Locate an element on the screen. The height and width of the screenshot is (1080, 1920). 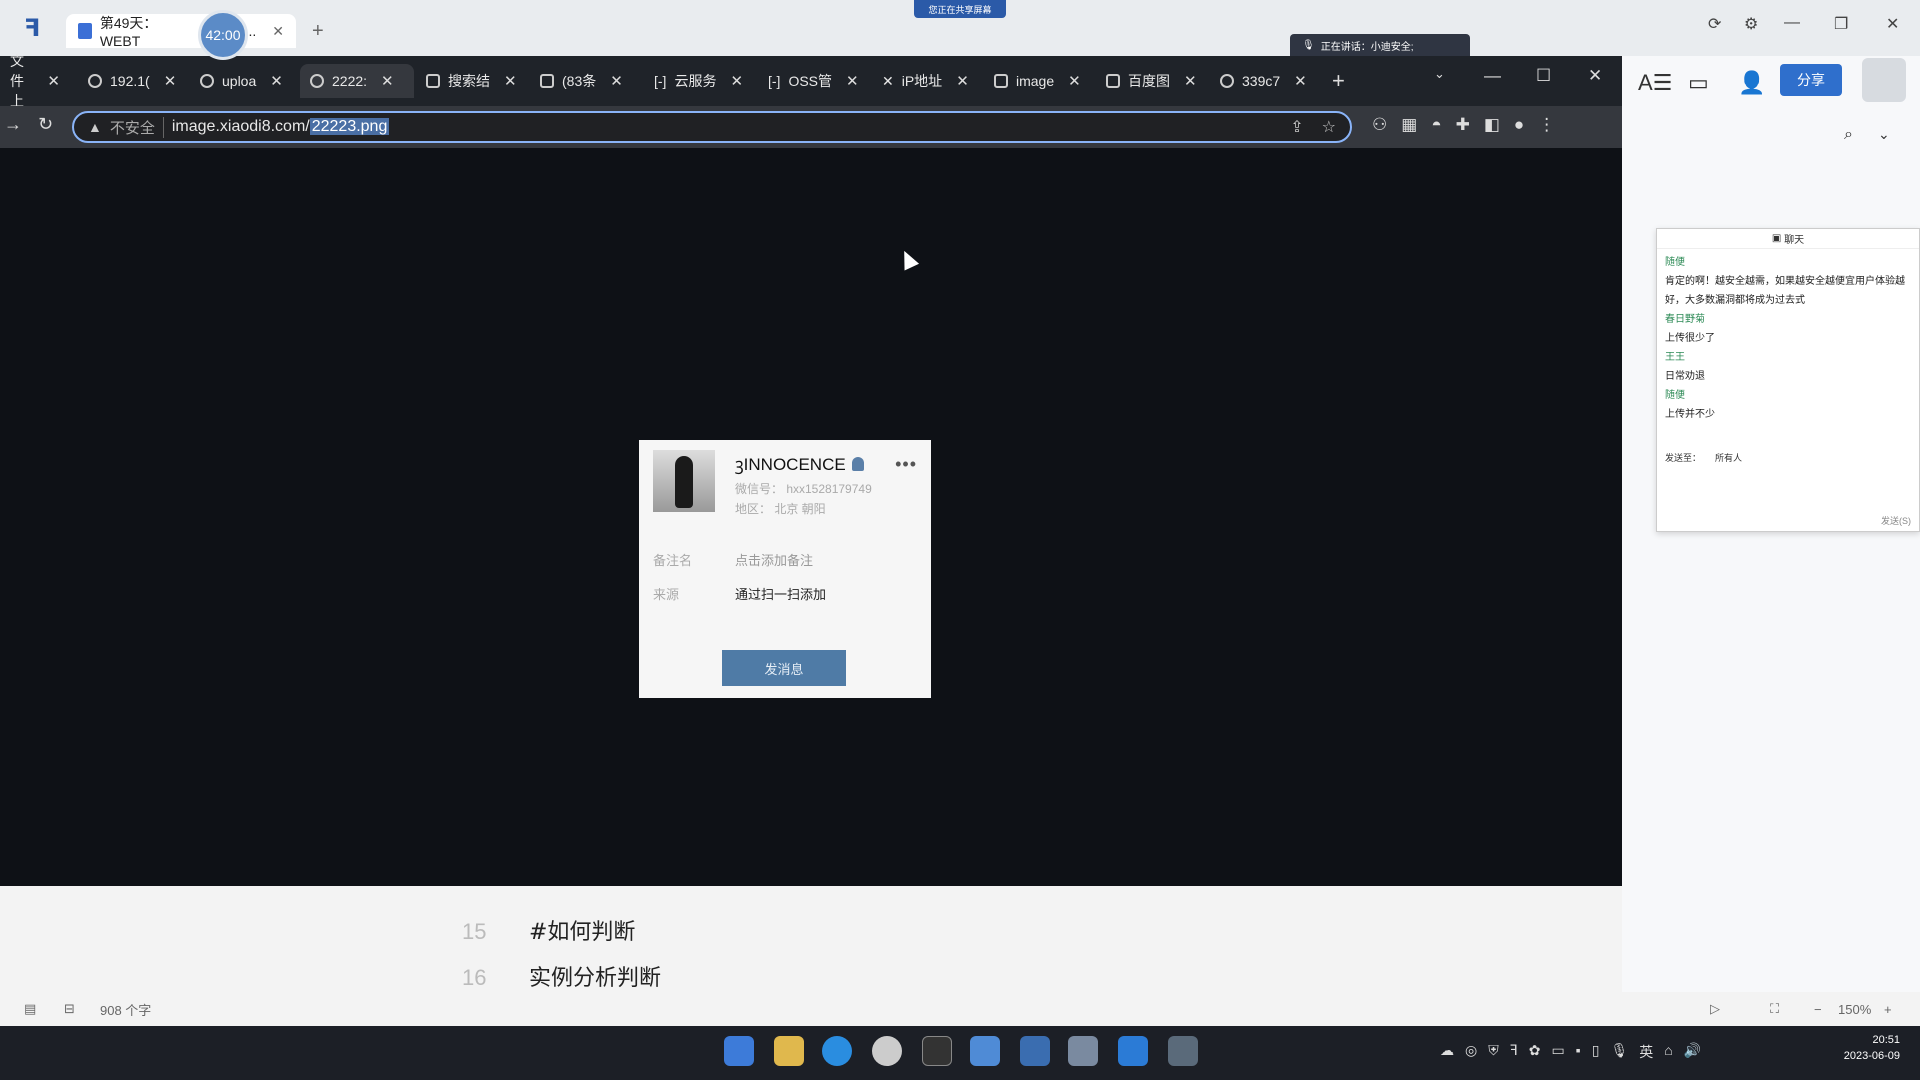
extension-icon: ◓ is located at coordinates (1436, 125).